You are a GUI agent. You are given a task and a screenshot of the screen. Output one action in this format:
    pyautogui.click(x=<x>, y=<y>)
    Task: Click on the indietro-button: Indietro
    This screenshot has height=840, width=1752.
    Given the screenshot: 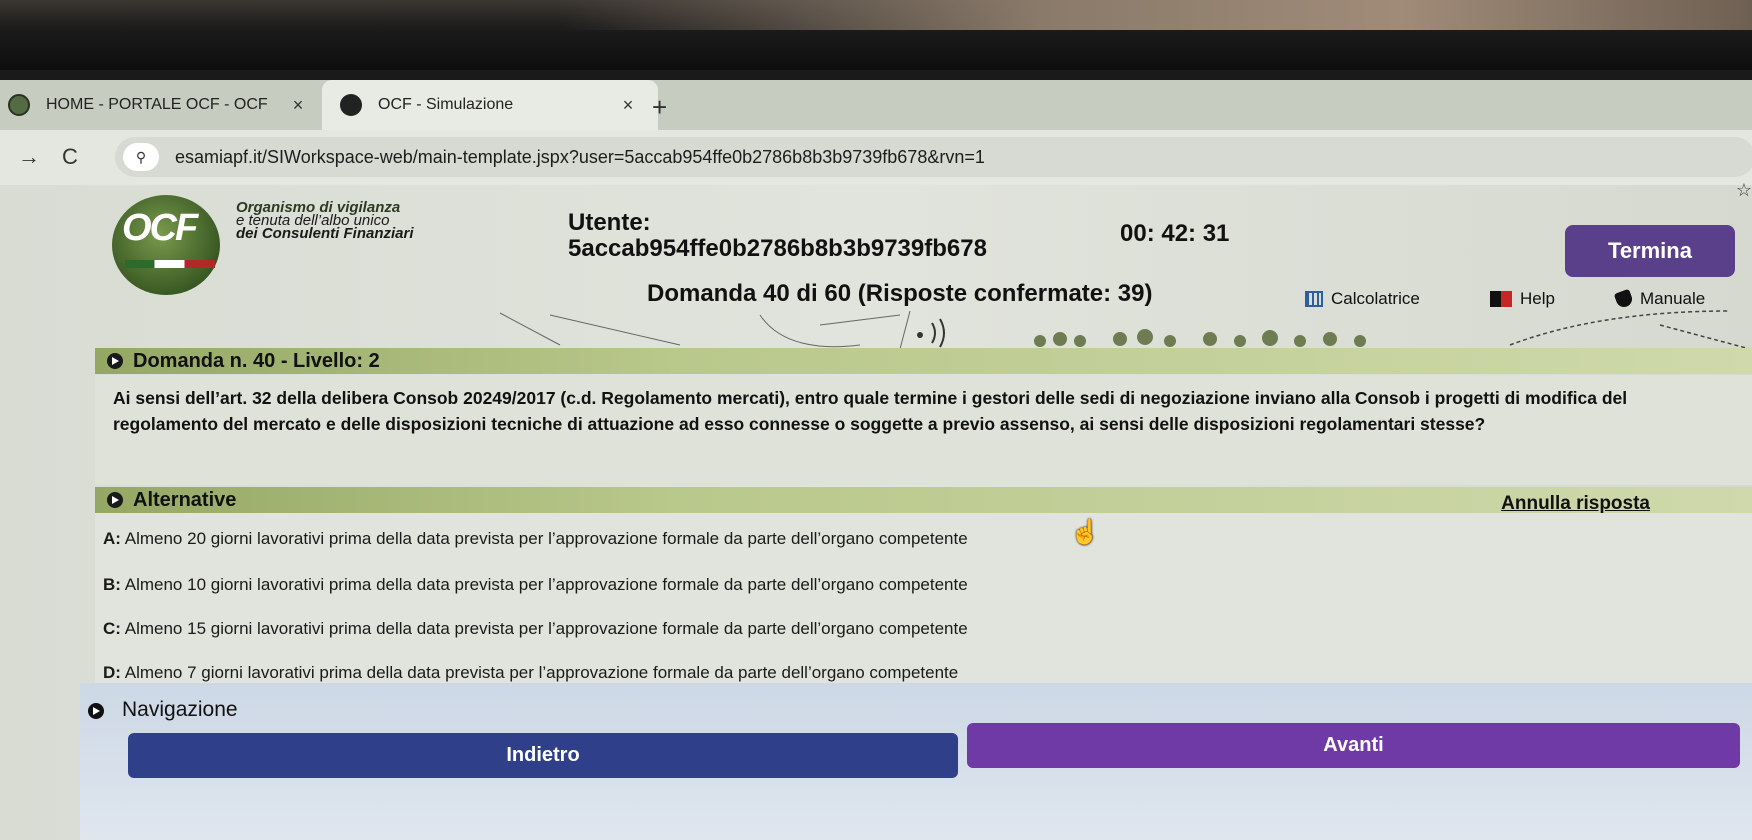 What is the action you would take?
    pyautogui.click(x=543, y=755)
    